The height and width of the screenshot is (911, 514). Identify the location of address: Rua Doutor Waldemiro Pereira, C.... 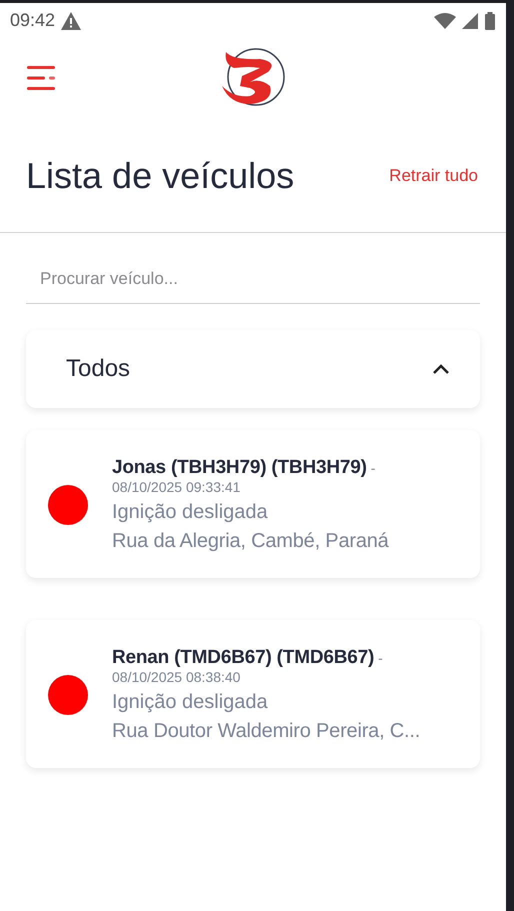
(266, 731).